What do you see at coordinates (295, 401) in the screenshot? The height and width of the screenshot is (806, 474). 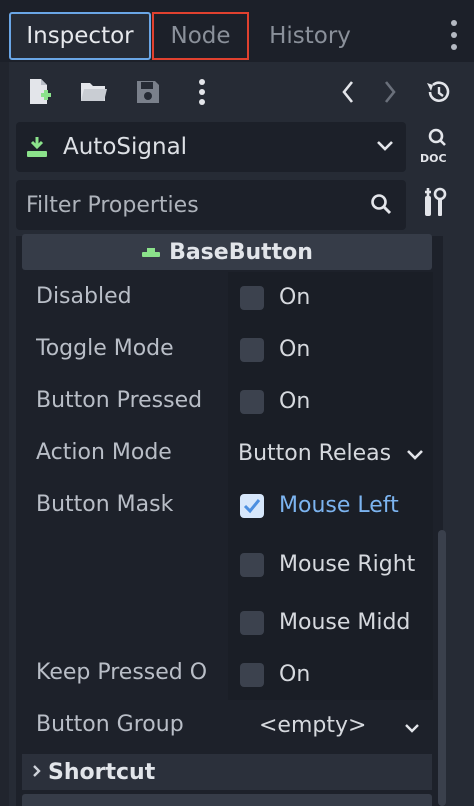 I see `button-pressed-value: On` at bounding box center [295, 401].